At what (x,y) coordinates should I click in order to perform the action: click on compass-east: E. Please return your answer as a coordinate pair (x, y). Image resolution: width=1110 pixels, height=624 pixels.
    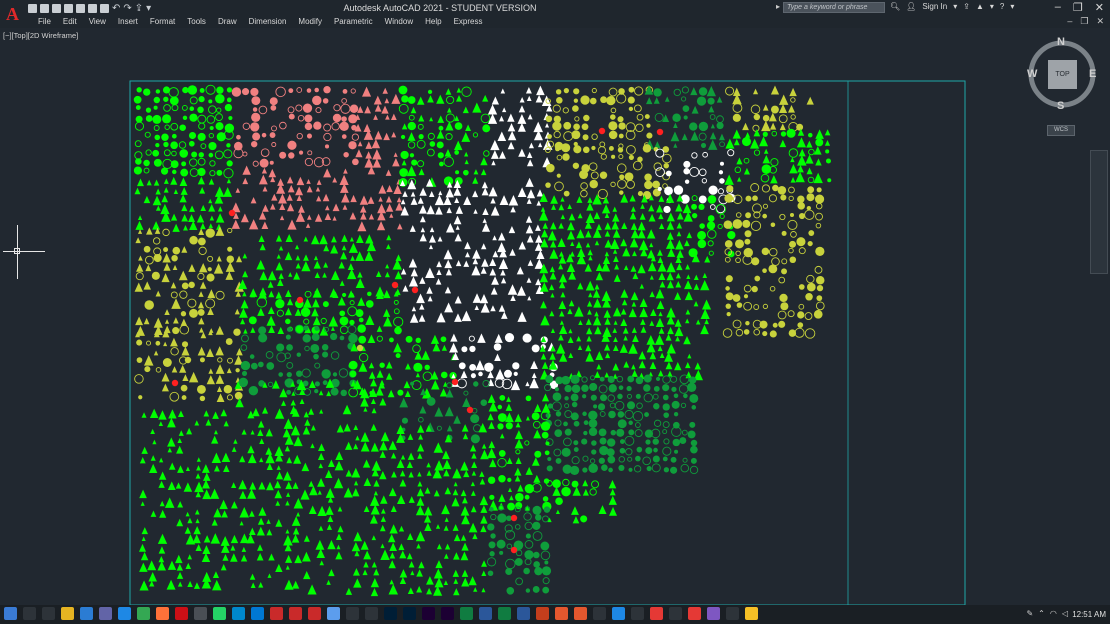
    Looking at the image, I should click on (1092, 74).